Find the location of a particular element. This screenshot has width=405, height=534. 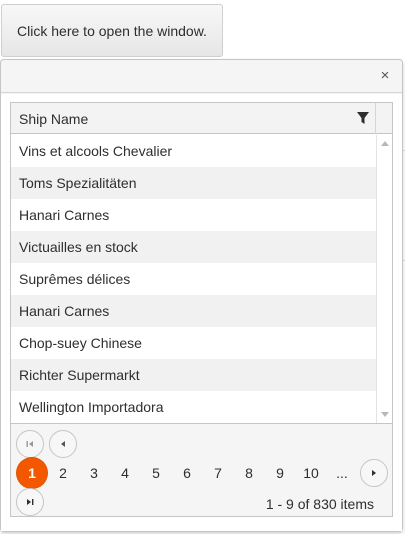

pager-info: 1 - 9 of 830 items is located at coordinates (319, 504).